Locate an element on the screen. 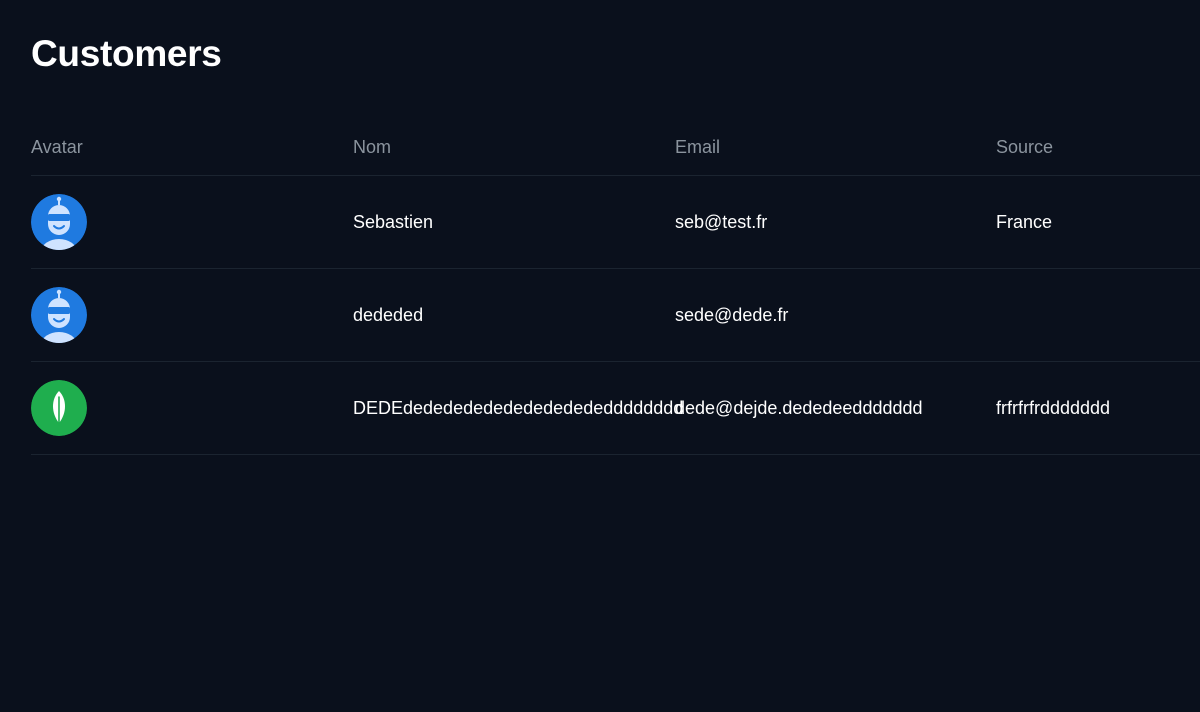 This screenshot has height=712, width=1200. column-header-email: Email is located at coordinates (697, 147).